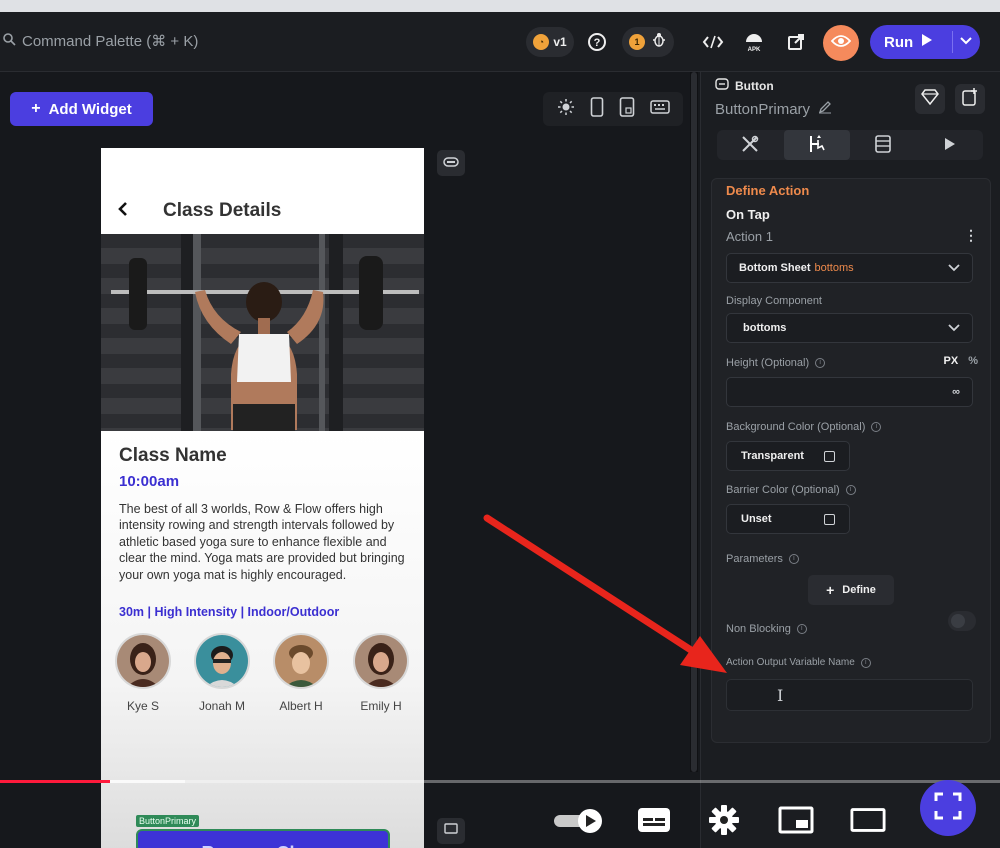 The image size is (1000, 848). I want to click on scrollbar-thumb, so click(694, 422).